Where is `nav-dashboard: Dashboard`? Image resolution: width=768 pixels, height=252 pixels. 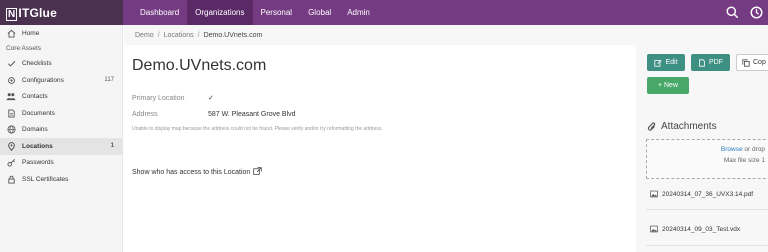
nav-dashboard: Dashboard is located at coordinates (159, 12).